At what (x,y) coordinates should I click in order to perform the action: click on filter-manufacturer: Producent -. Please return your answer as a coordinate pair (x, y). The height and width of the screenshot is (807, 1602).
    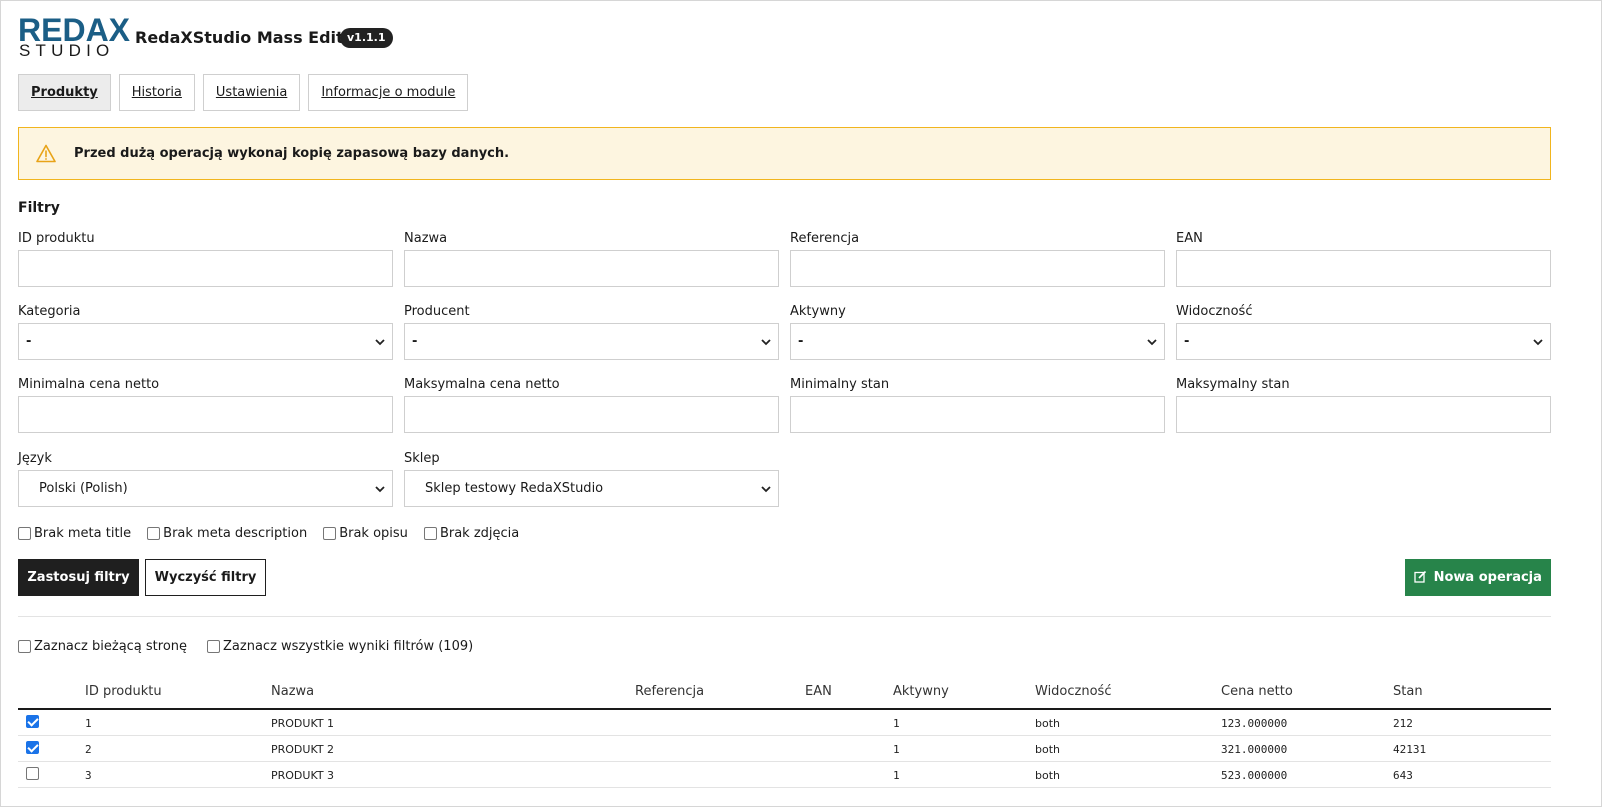
    Looking at the image, I should click on (591, 331).